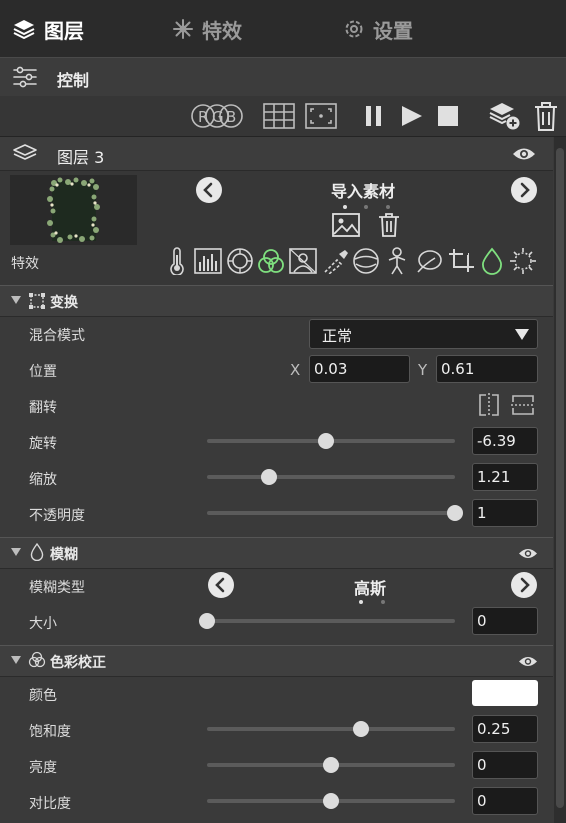 Image resolution: width=566 pixels, height=823 pixels. What do you see at coordinates (505, 729) in the screenshot?
I see `saturation-input: 0.25` at bounding box center [505, 729].